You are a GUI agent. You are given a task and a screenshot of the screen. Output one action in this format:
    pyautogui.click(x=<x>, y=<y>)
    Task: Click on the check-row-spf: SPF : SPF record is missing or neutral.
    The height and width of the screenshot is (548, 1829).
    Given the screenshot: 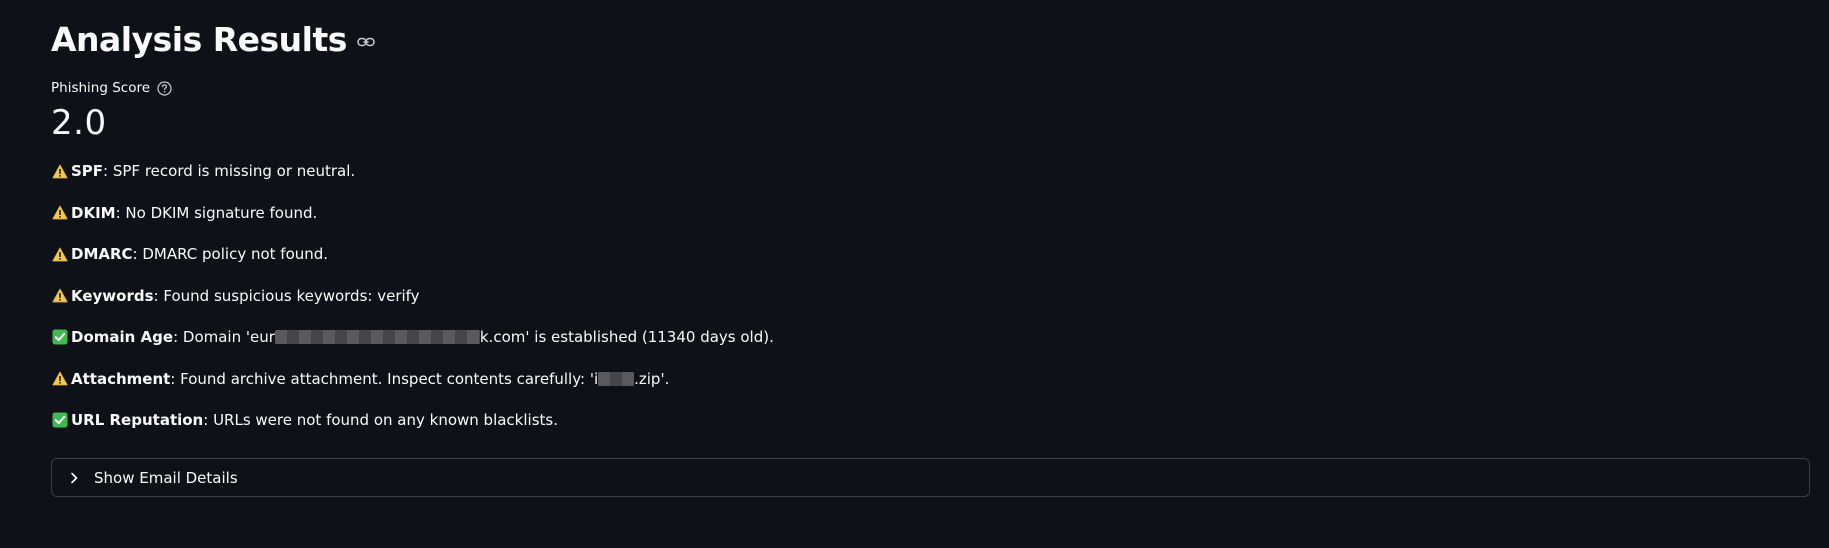 What is the action you would take?
    pyautogui.click(x=930, y=171)
    